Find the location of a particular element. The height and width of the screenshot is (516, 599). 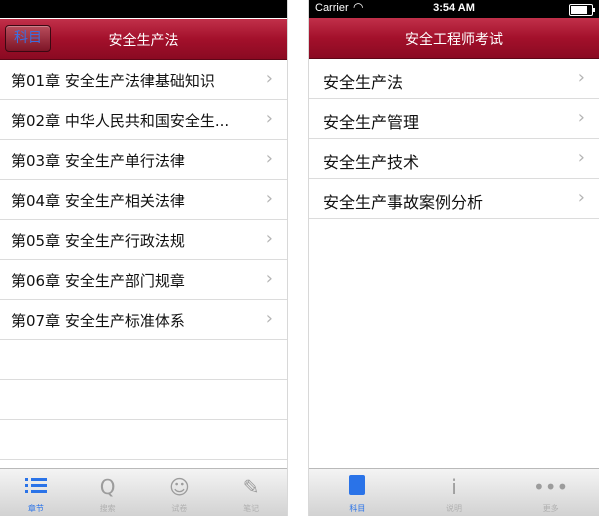

tab-label: 科目 is located at coordinates (357, 508).